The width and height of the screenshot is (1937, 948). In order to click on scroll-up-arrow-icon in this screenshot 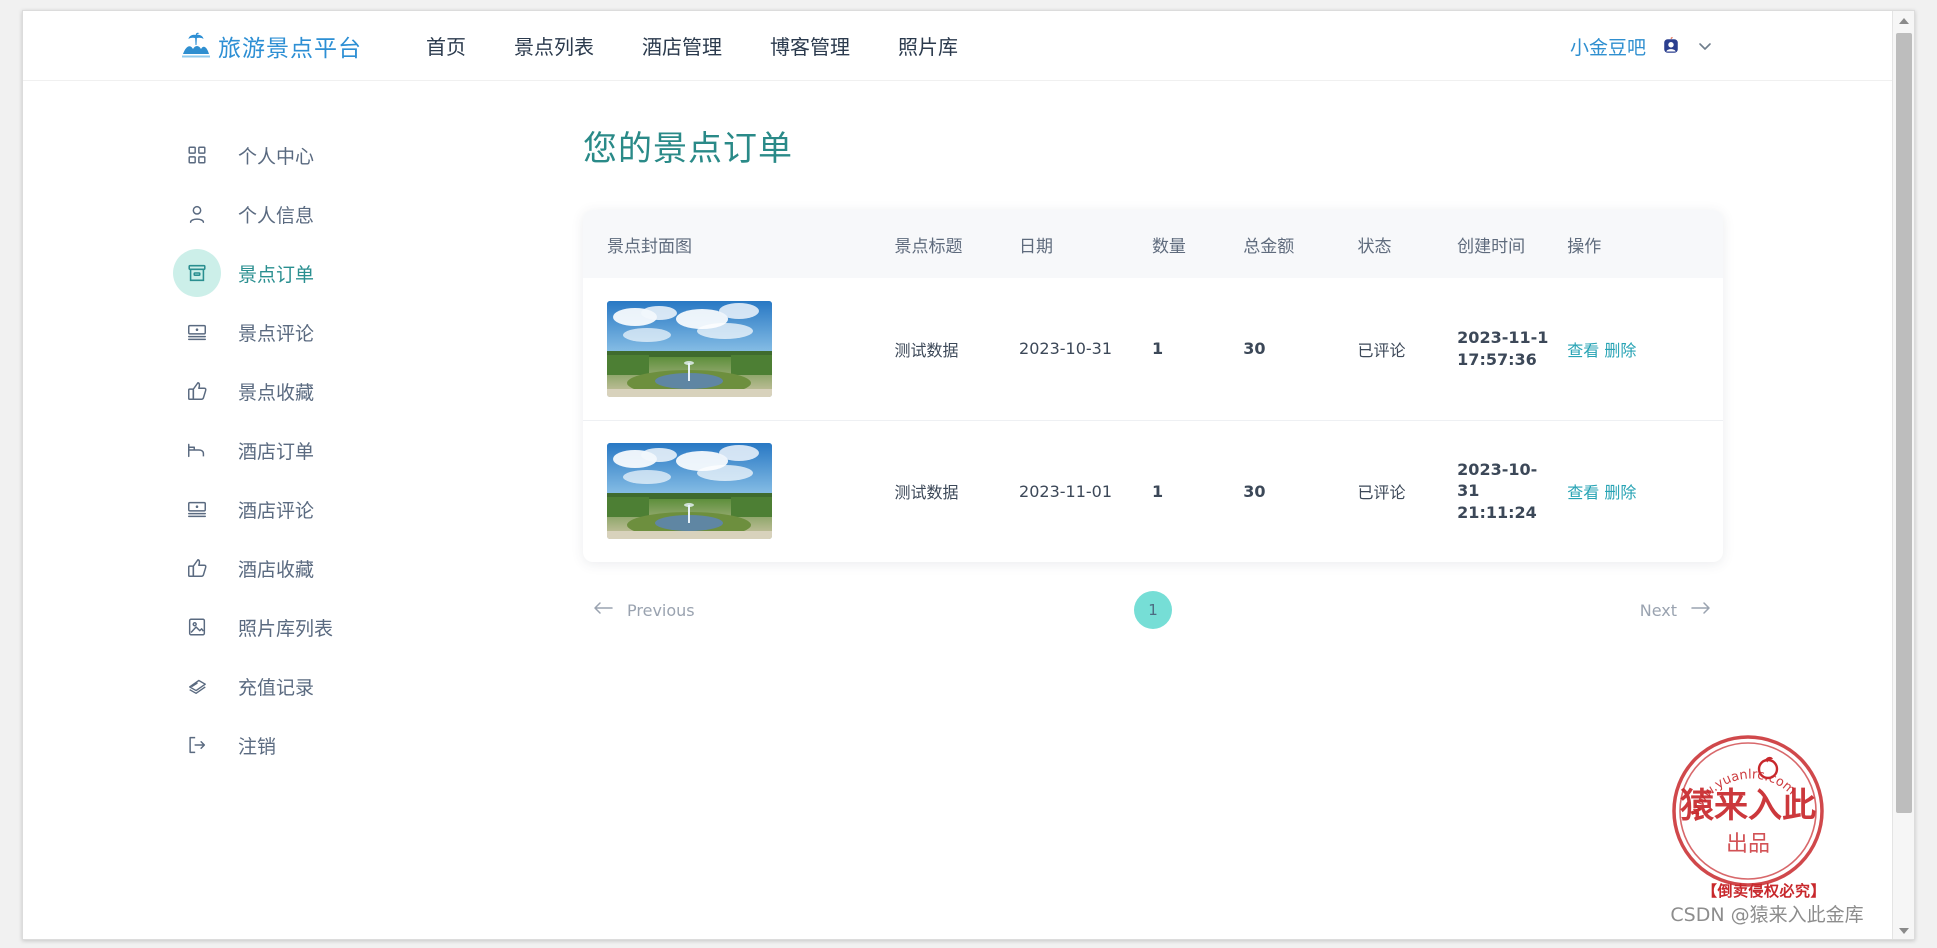, I will do `click(1903, 21)`.